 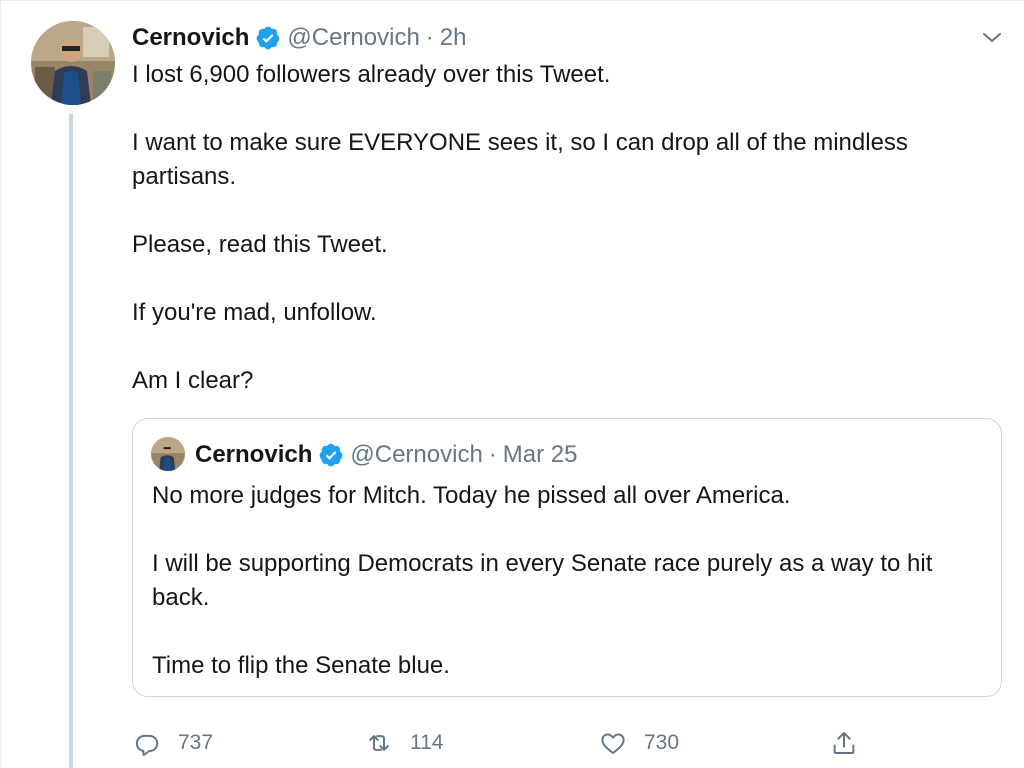 I want to click on retweet-button: 114, so click(x=403, y=743).